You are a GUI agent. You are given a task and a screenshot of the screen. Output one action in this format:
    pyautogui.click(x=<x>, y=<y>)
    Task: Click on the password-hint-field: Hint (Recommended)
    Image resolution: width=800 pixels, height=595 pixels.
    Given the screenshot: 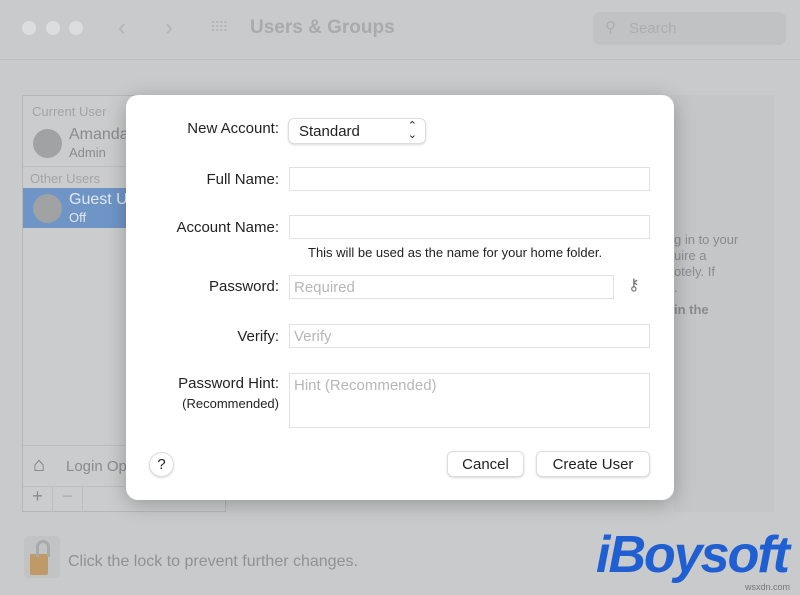 What is the action you would take?
    pyautogui.click(x=469, y=400)
    